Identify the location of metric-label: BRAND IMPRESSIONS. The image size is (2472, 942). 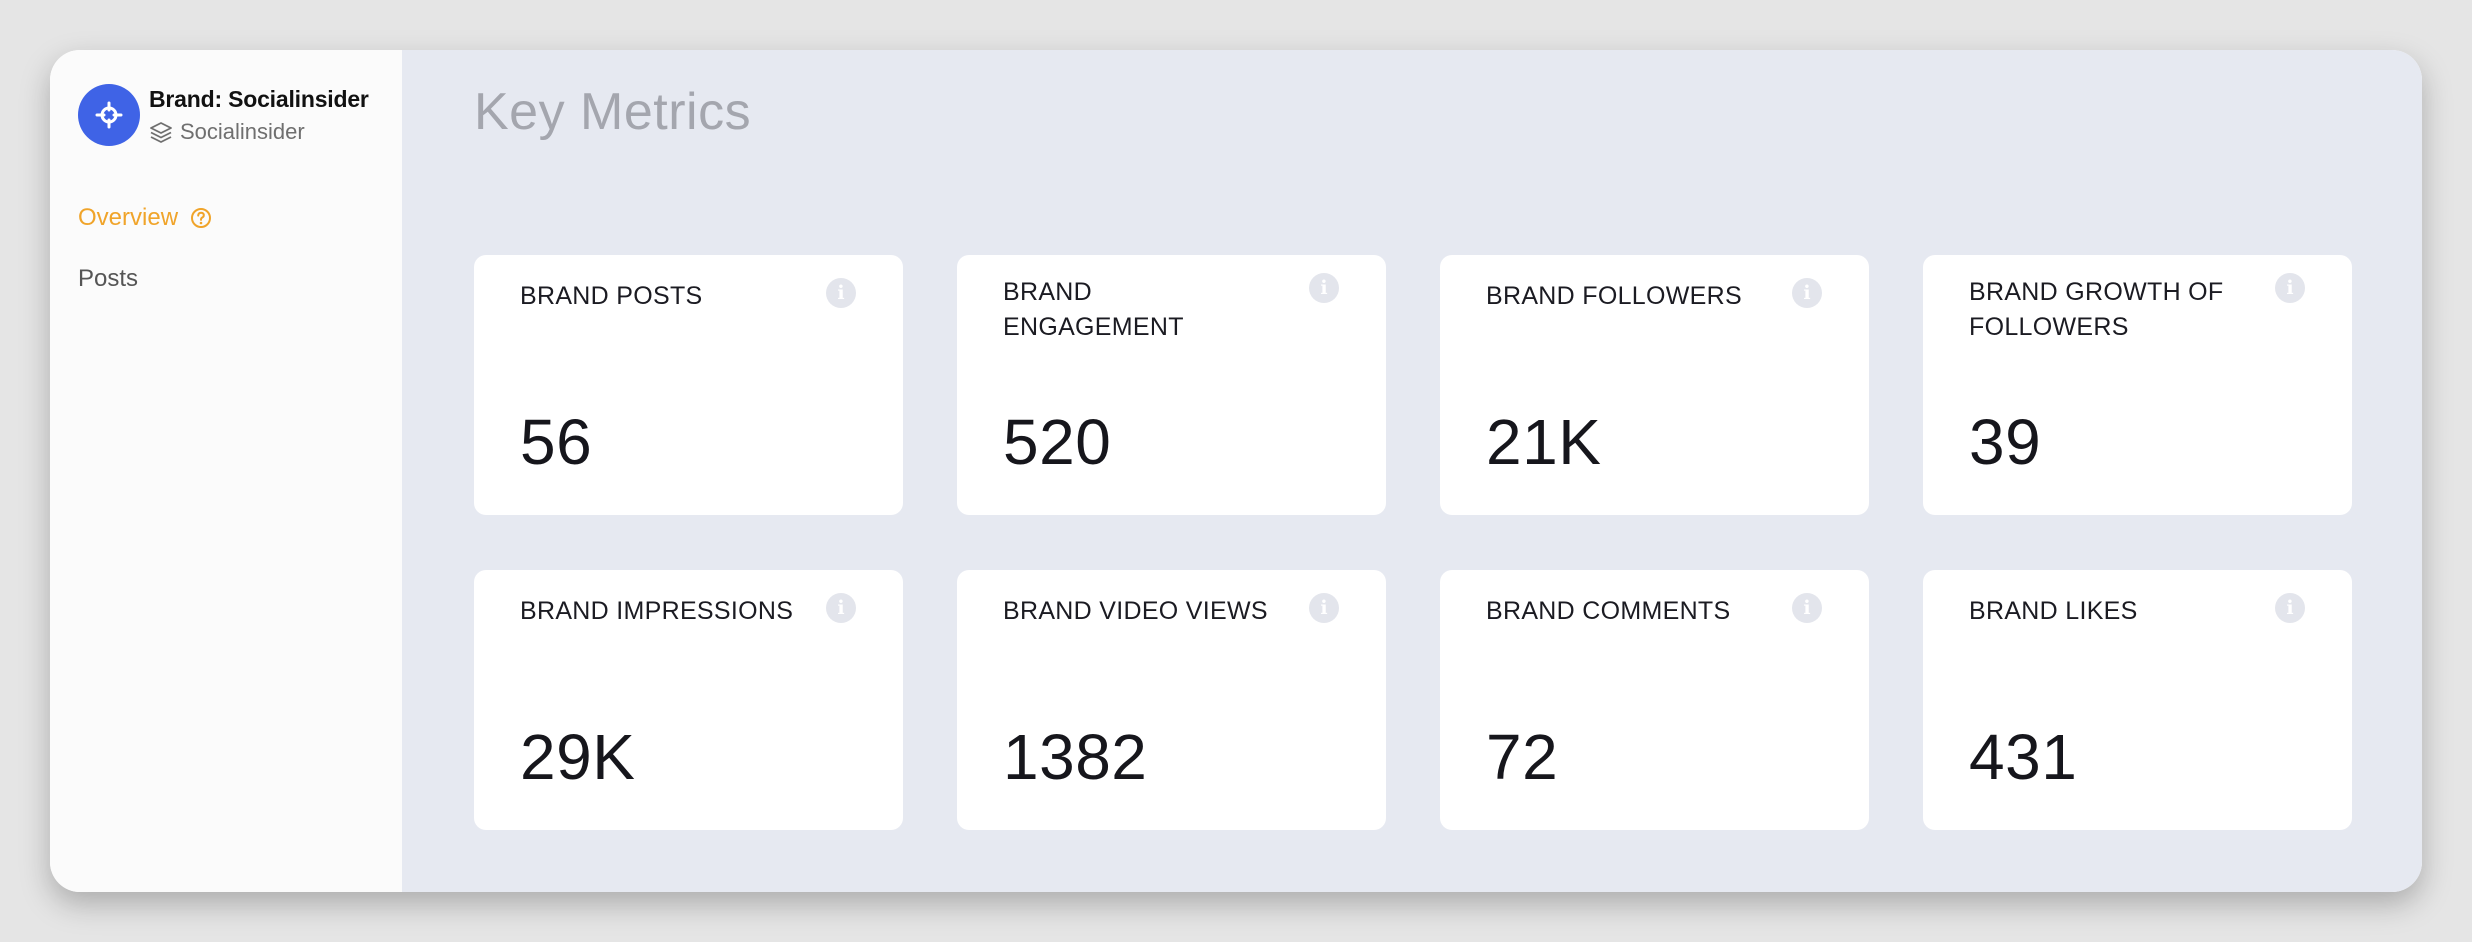
(657, 611).